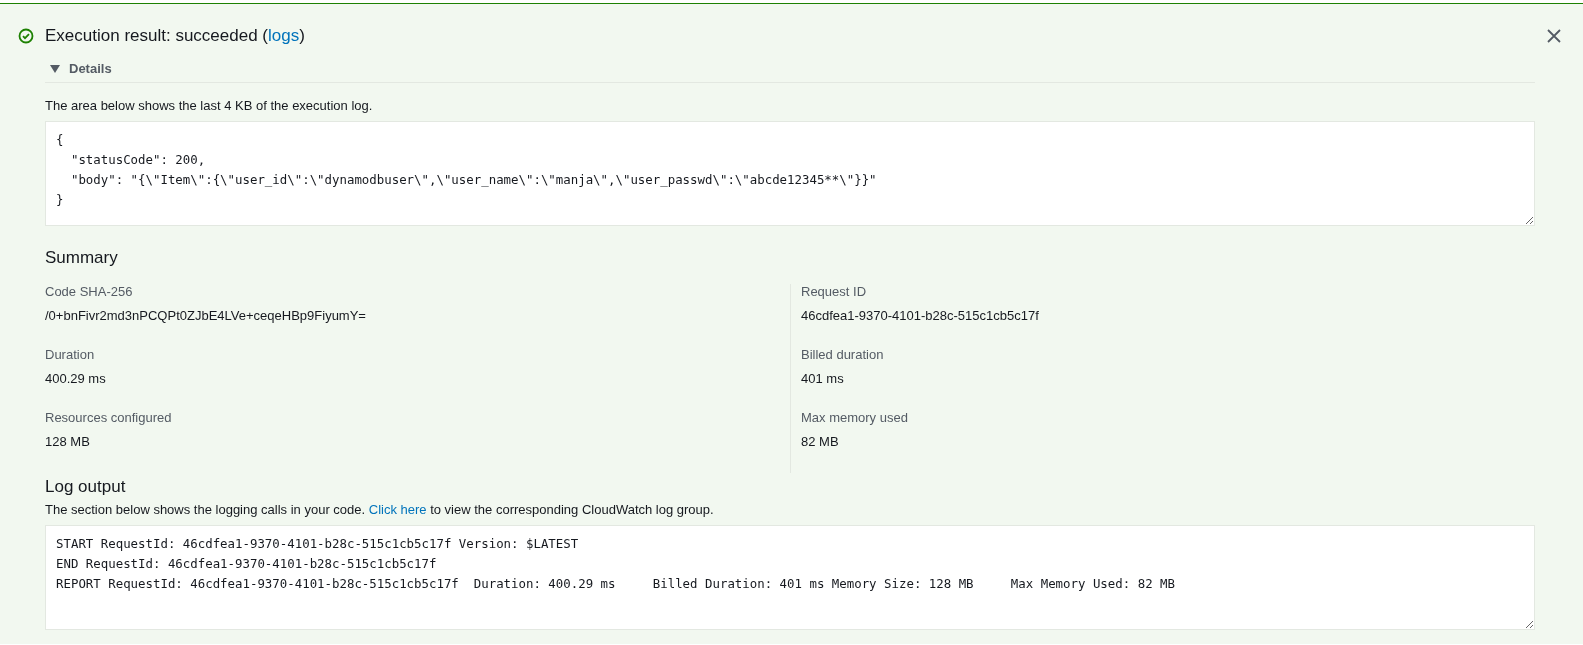 The width and height of the screenshot is (1583, 645). Describe the element at coordinates (156, 35) in the screenshot. I see `result-title: Execution result: succeeded (` at that location.